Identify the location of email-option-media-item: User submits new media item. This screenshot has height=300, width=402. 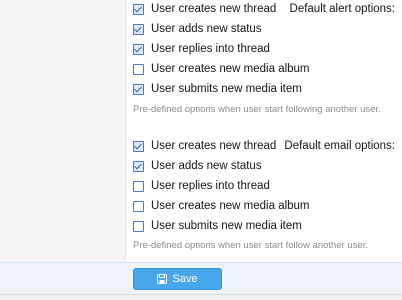
(217, 226).